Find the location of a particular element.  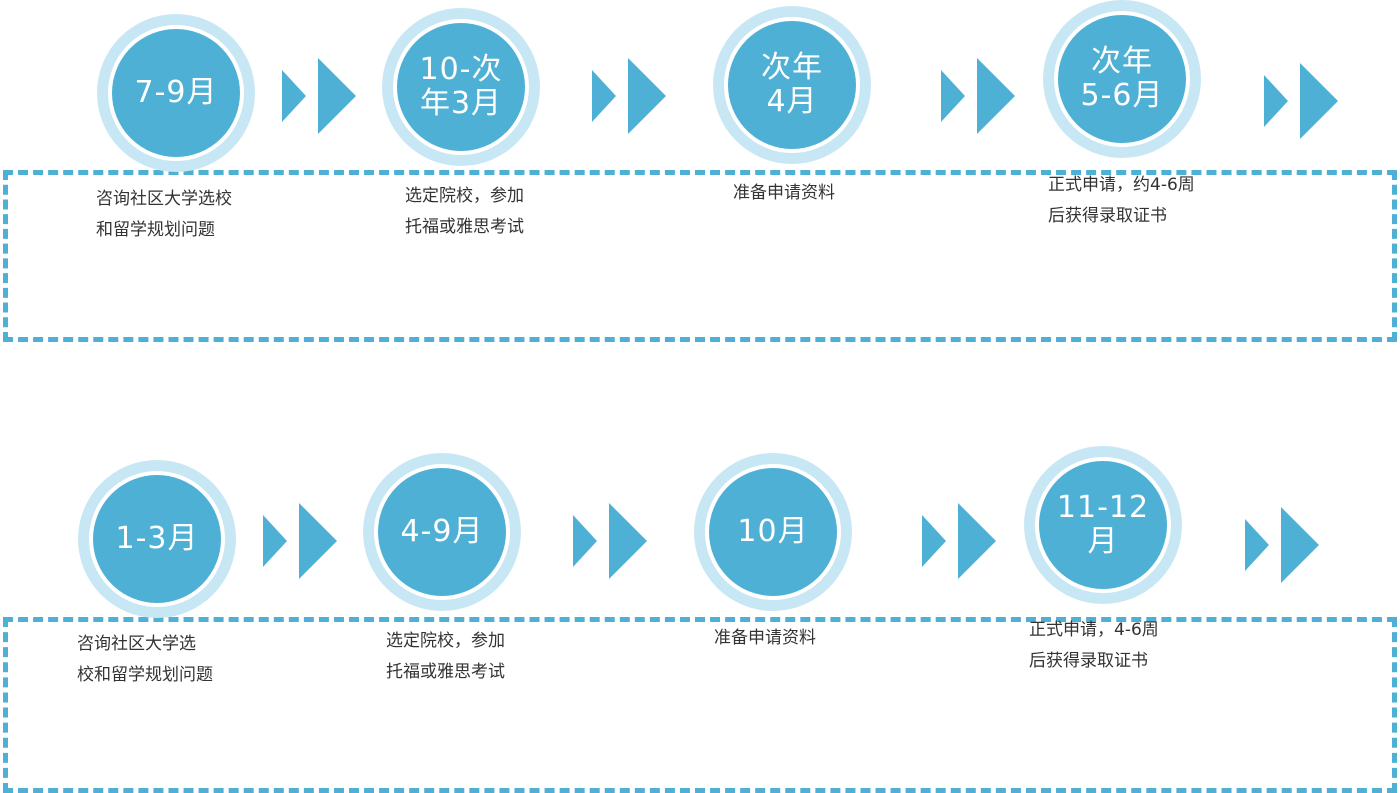

step-label-line: 1-3月 is located at coordinates (157, 538).